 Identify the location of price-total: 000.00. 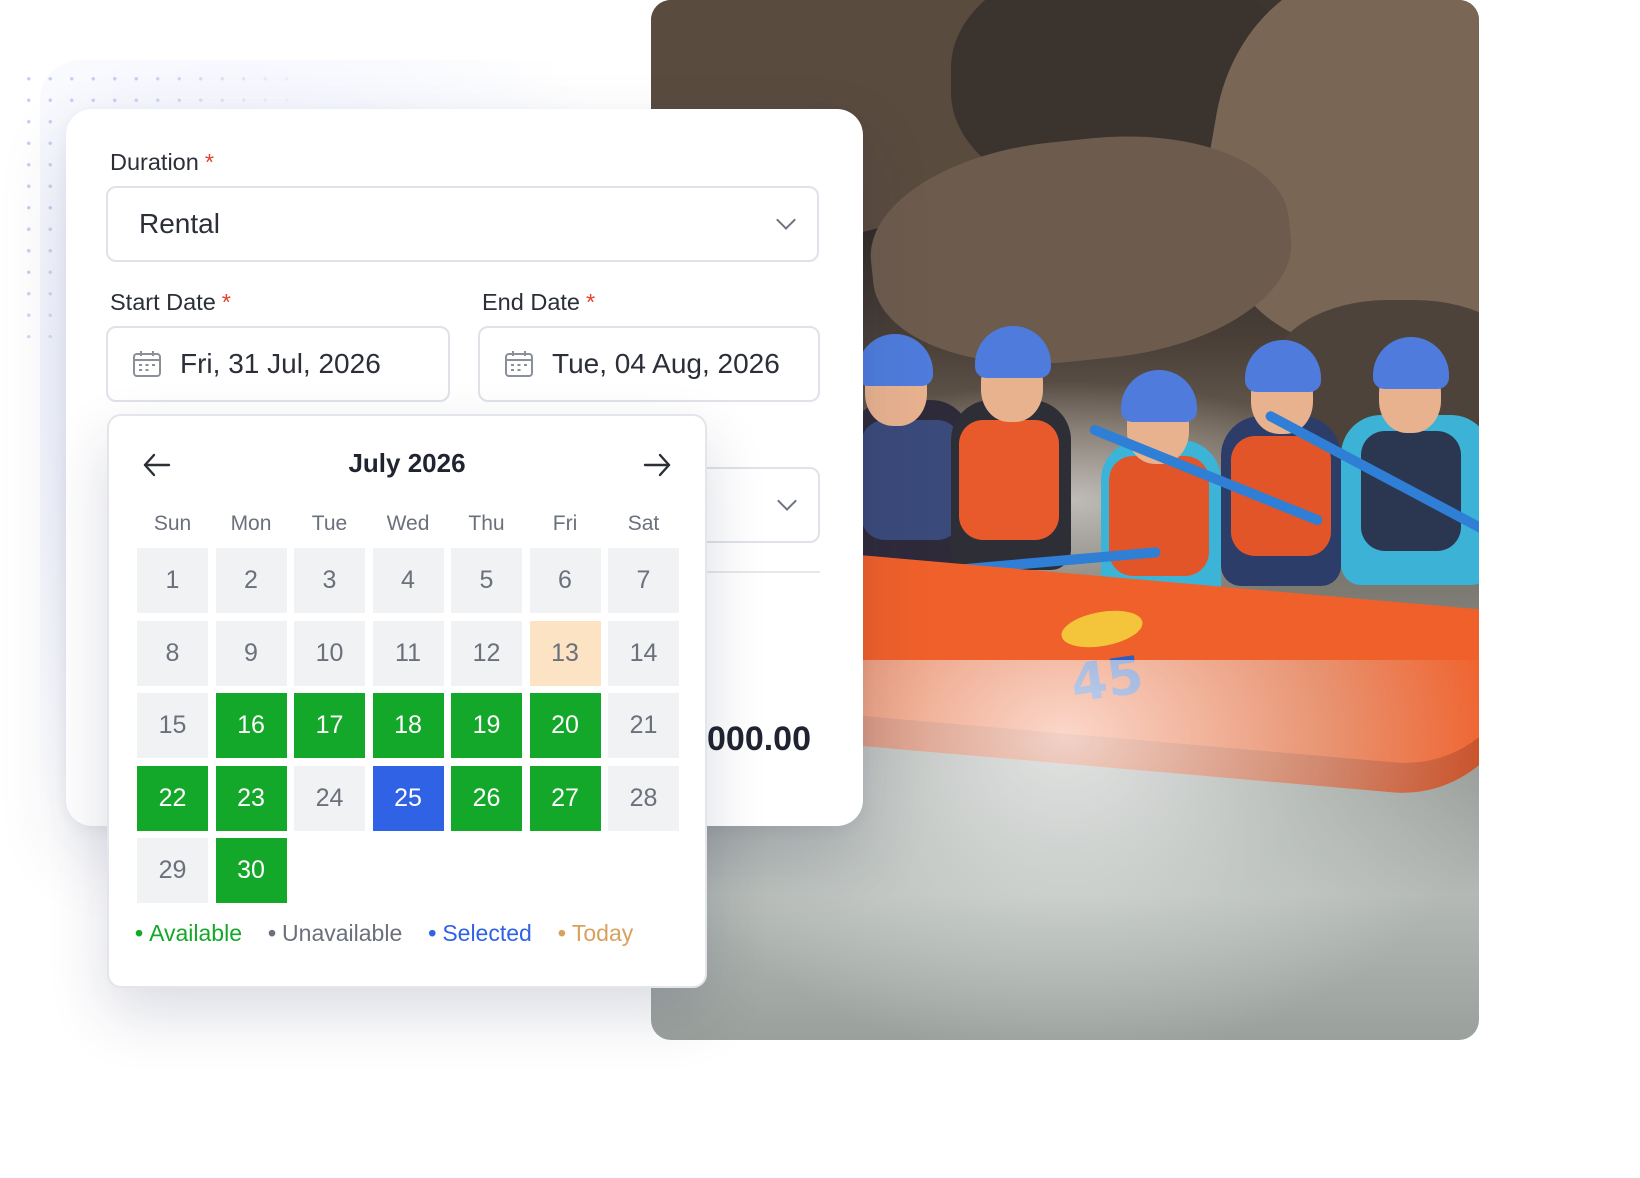
(759, 739).